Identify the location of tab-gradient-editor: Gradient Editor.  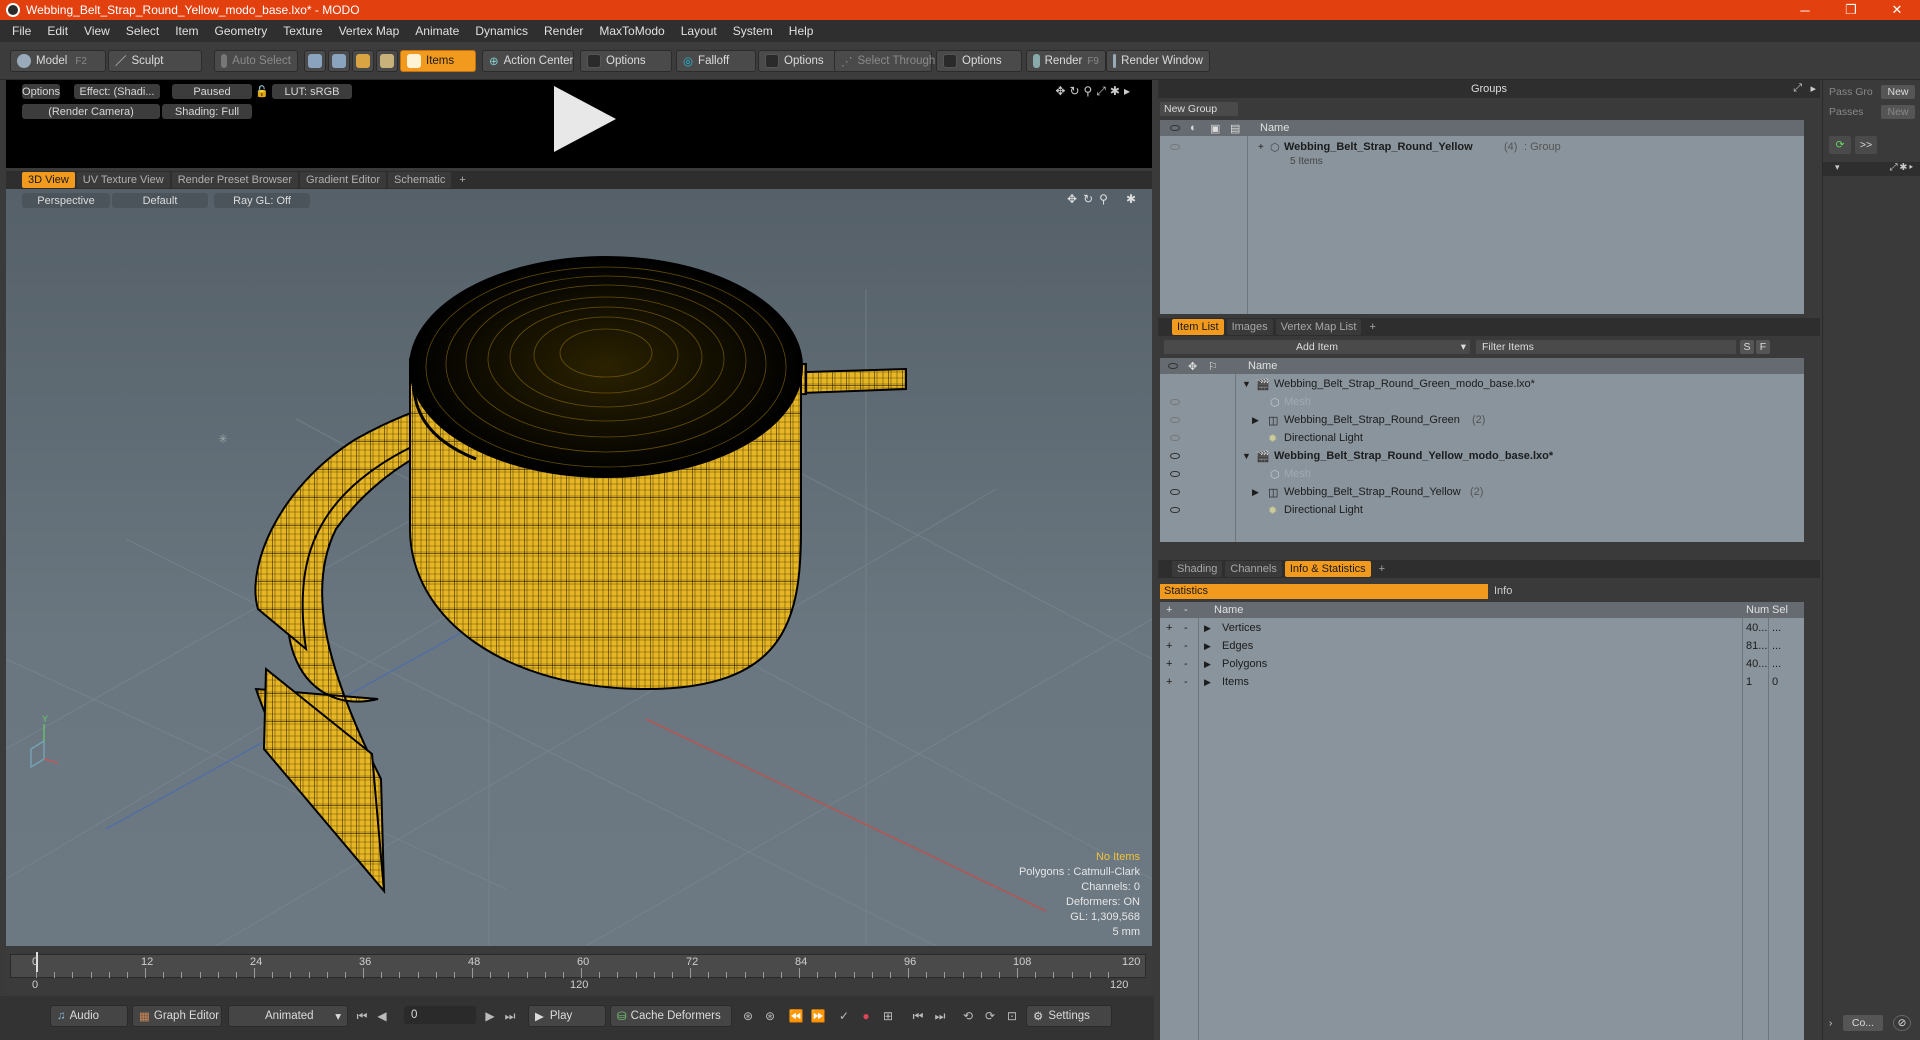
(343, 180).